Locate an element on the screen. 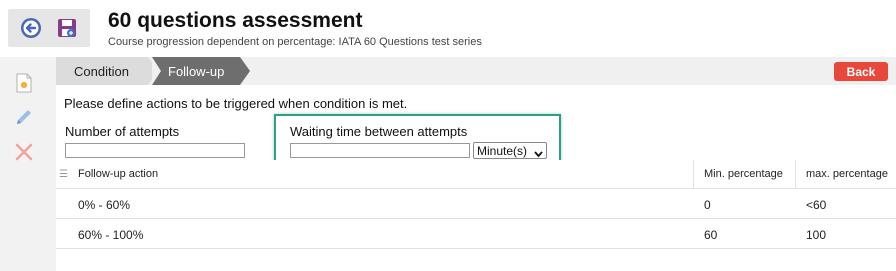  page-title: 60 questions assessment is located at coordinates (235, 20).